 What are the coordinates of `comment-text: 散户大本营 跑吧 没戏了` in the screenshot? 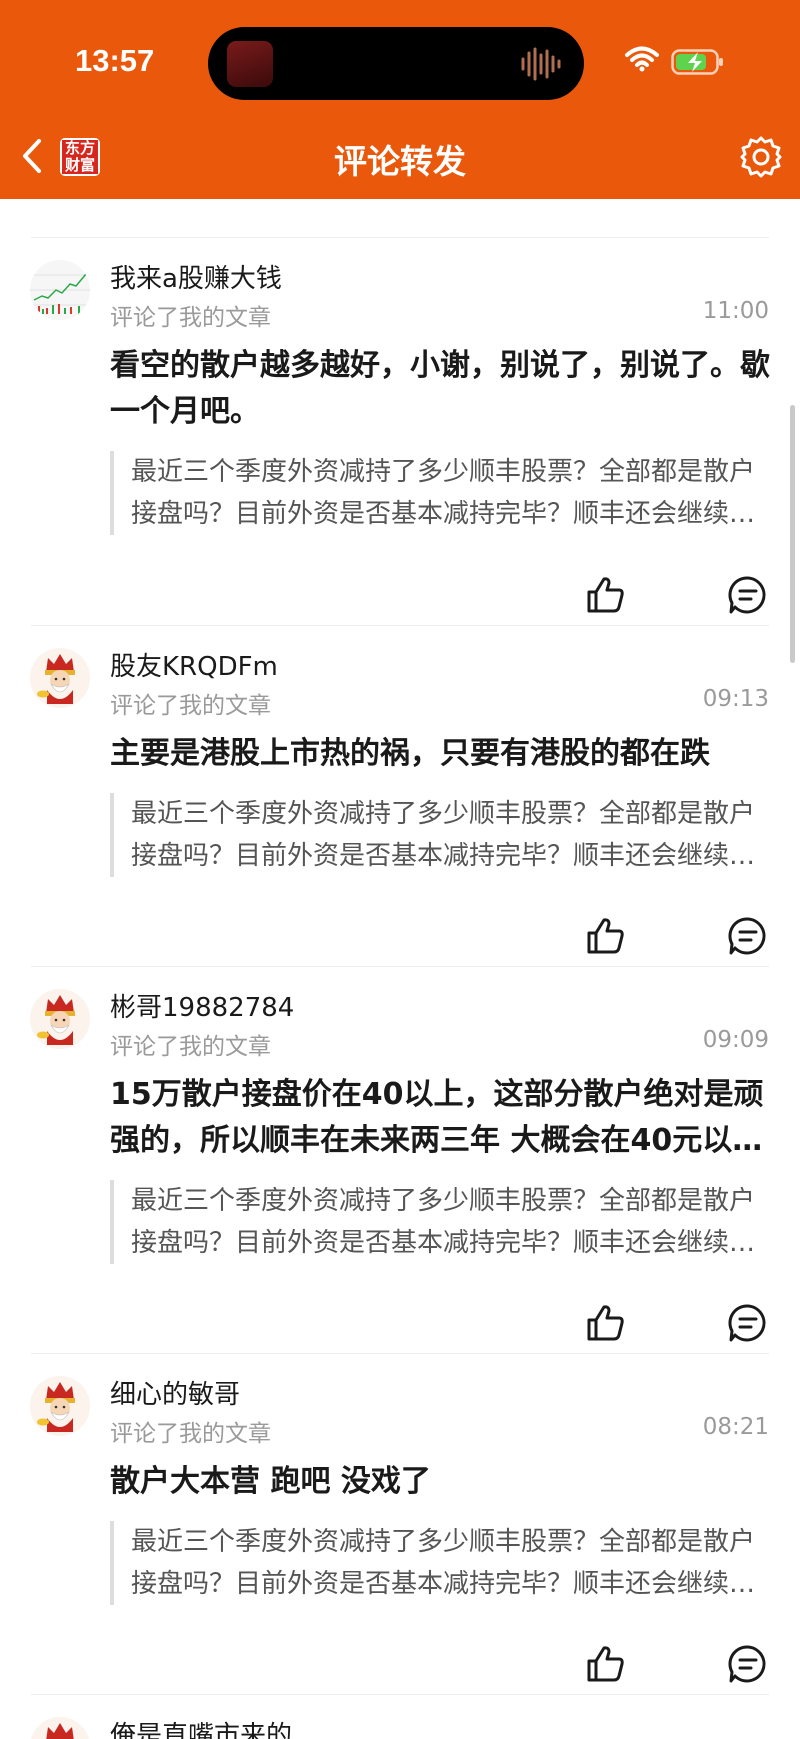 It's located at (440, 1482).